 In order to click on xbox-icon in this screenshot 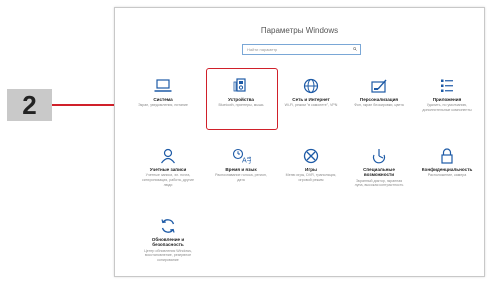, I will do `click(311, 156)`.